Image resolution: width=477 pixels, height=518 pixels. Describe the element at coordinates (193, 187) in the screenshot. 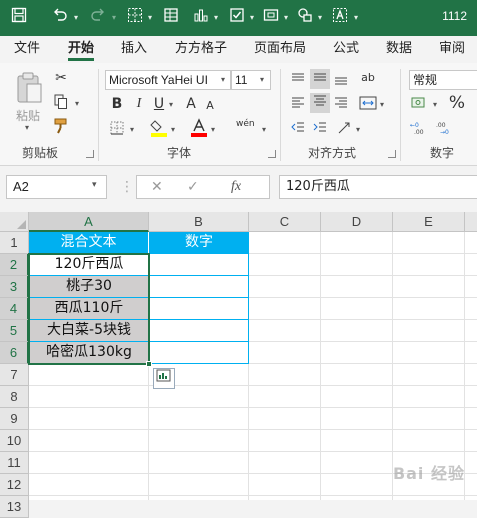

I see `enter-icon: ✓` at that location.